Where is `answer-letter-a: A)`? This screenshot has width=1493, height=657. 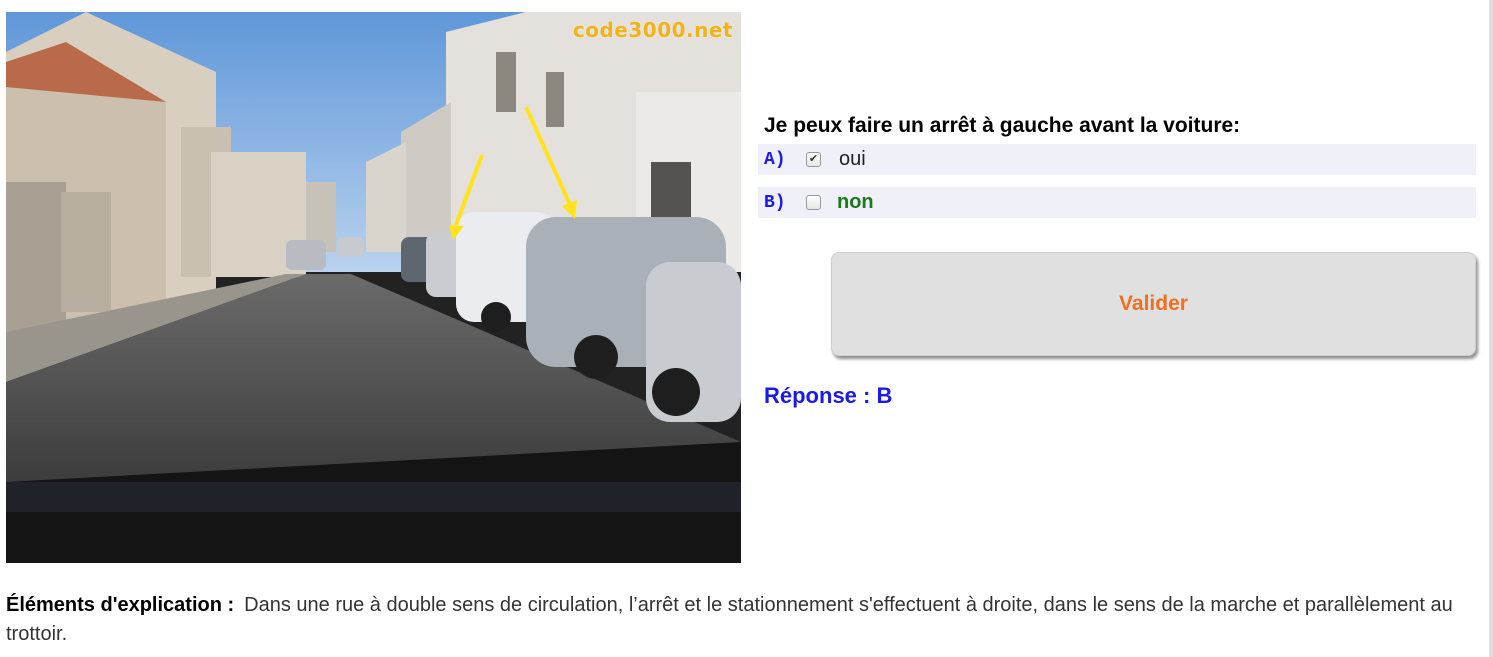 answer-letter-a: A) is located at coordinates (775, 159).